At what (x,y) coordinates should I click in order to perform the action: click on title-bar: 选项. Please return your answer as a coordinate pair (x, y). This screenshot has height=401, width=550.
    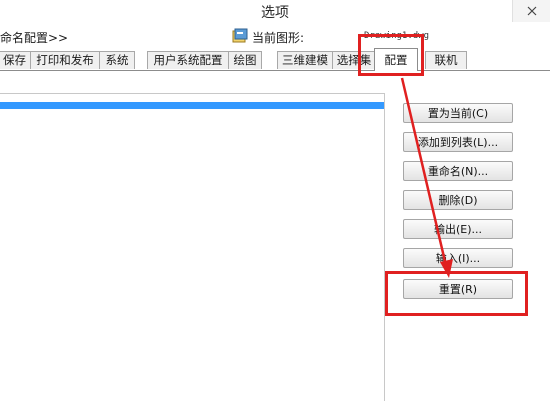
    Looking at the image, I should click on (275, 11).